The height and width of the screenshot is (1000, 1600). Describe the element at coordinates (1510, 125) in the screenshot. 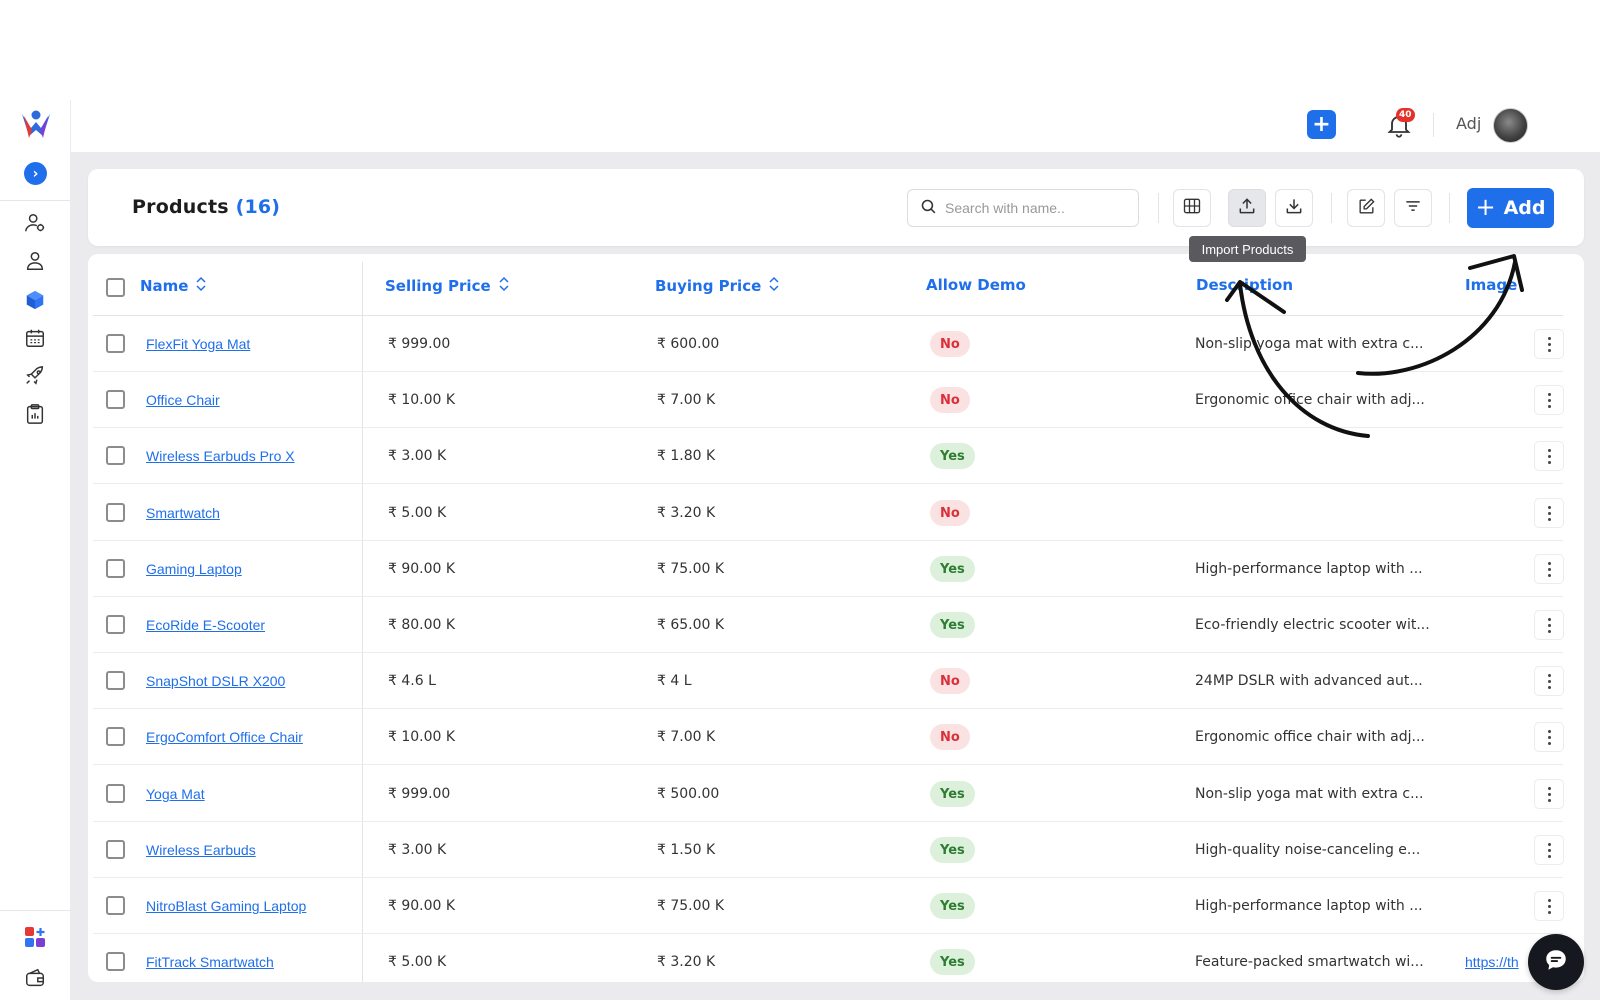

I see `avatar` at that location.